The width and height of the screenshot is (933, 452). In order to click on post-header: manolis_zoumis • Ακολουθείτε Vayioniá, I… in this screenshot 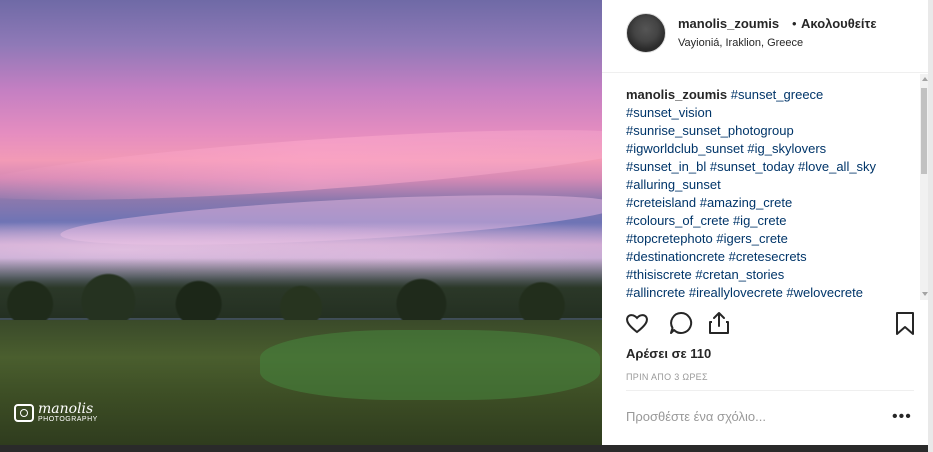, I will do `click(765, 36)`.